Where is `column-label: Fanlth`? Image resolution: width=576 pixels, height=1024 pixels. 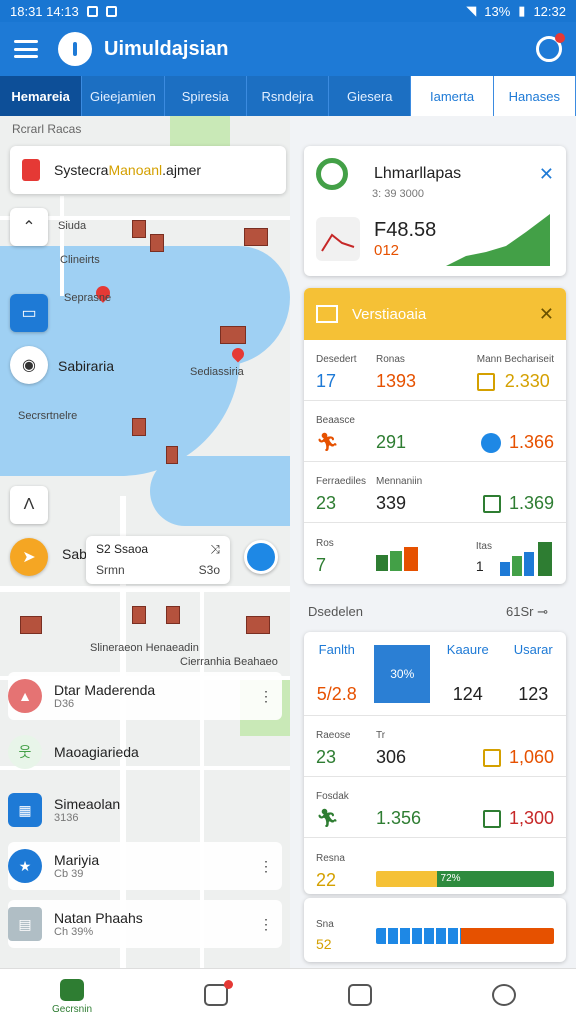 column-label: Fanlth is located at coordinates (336, 649).